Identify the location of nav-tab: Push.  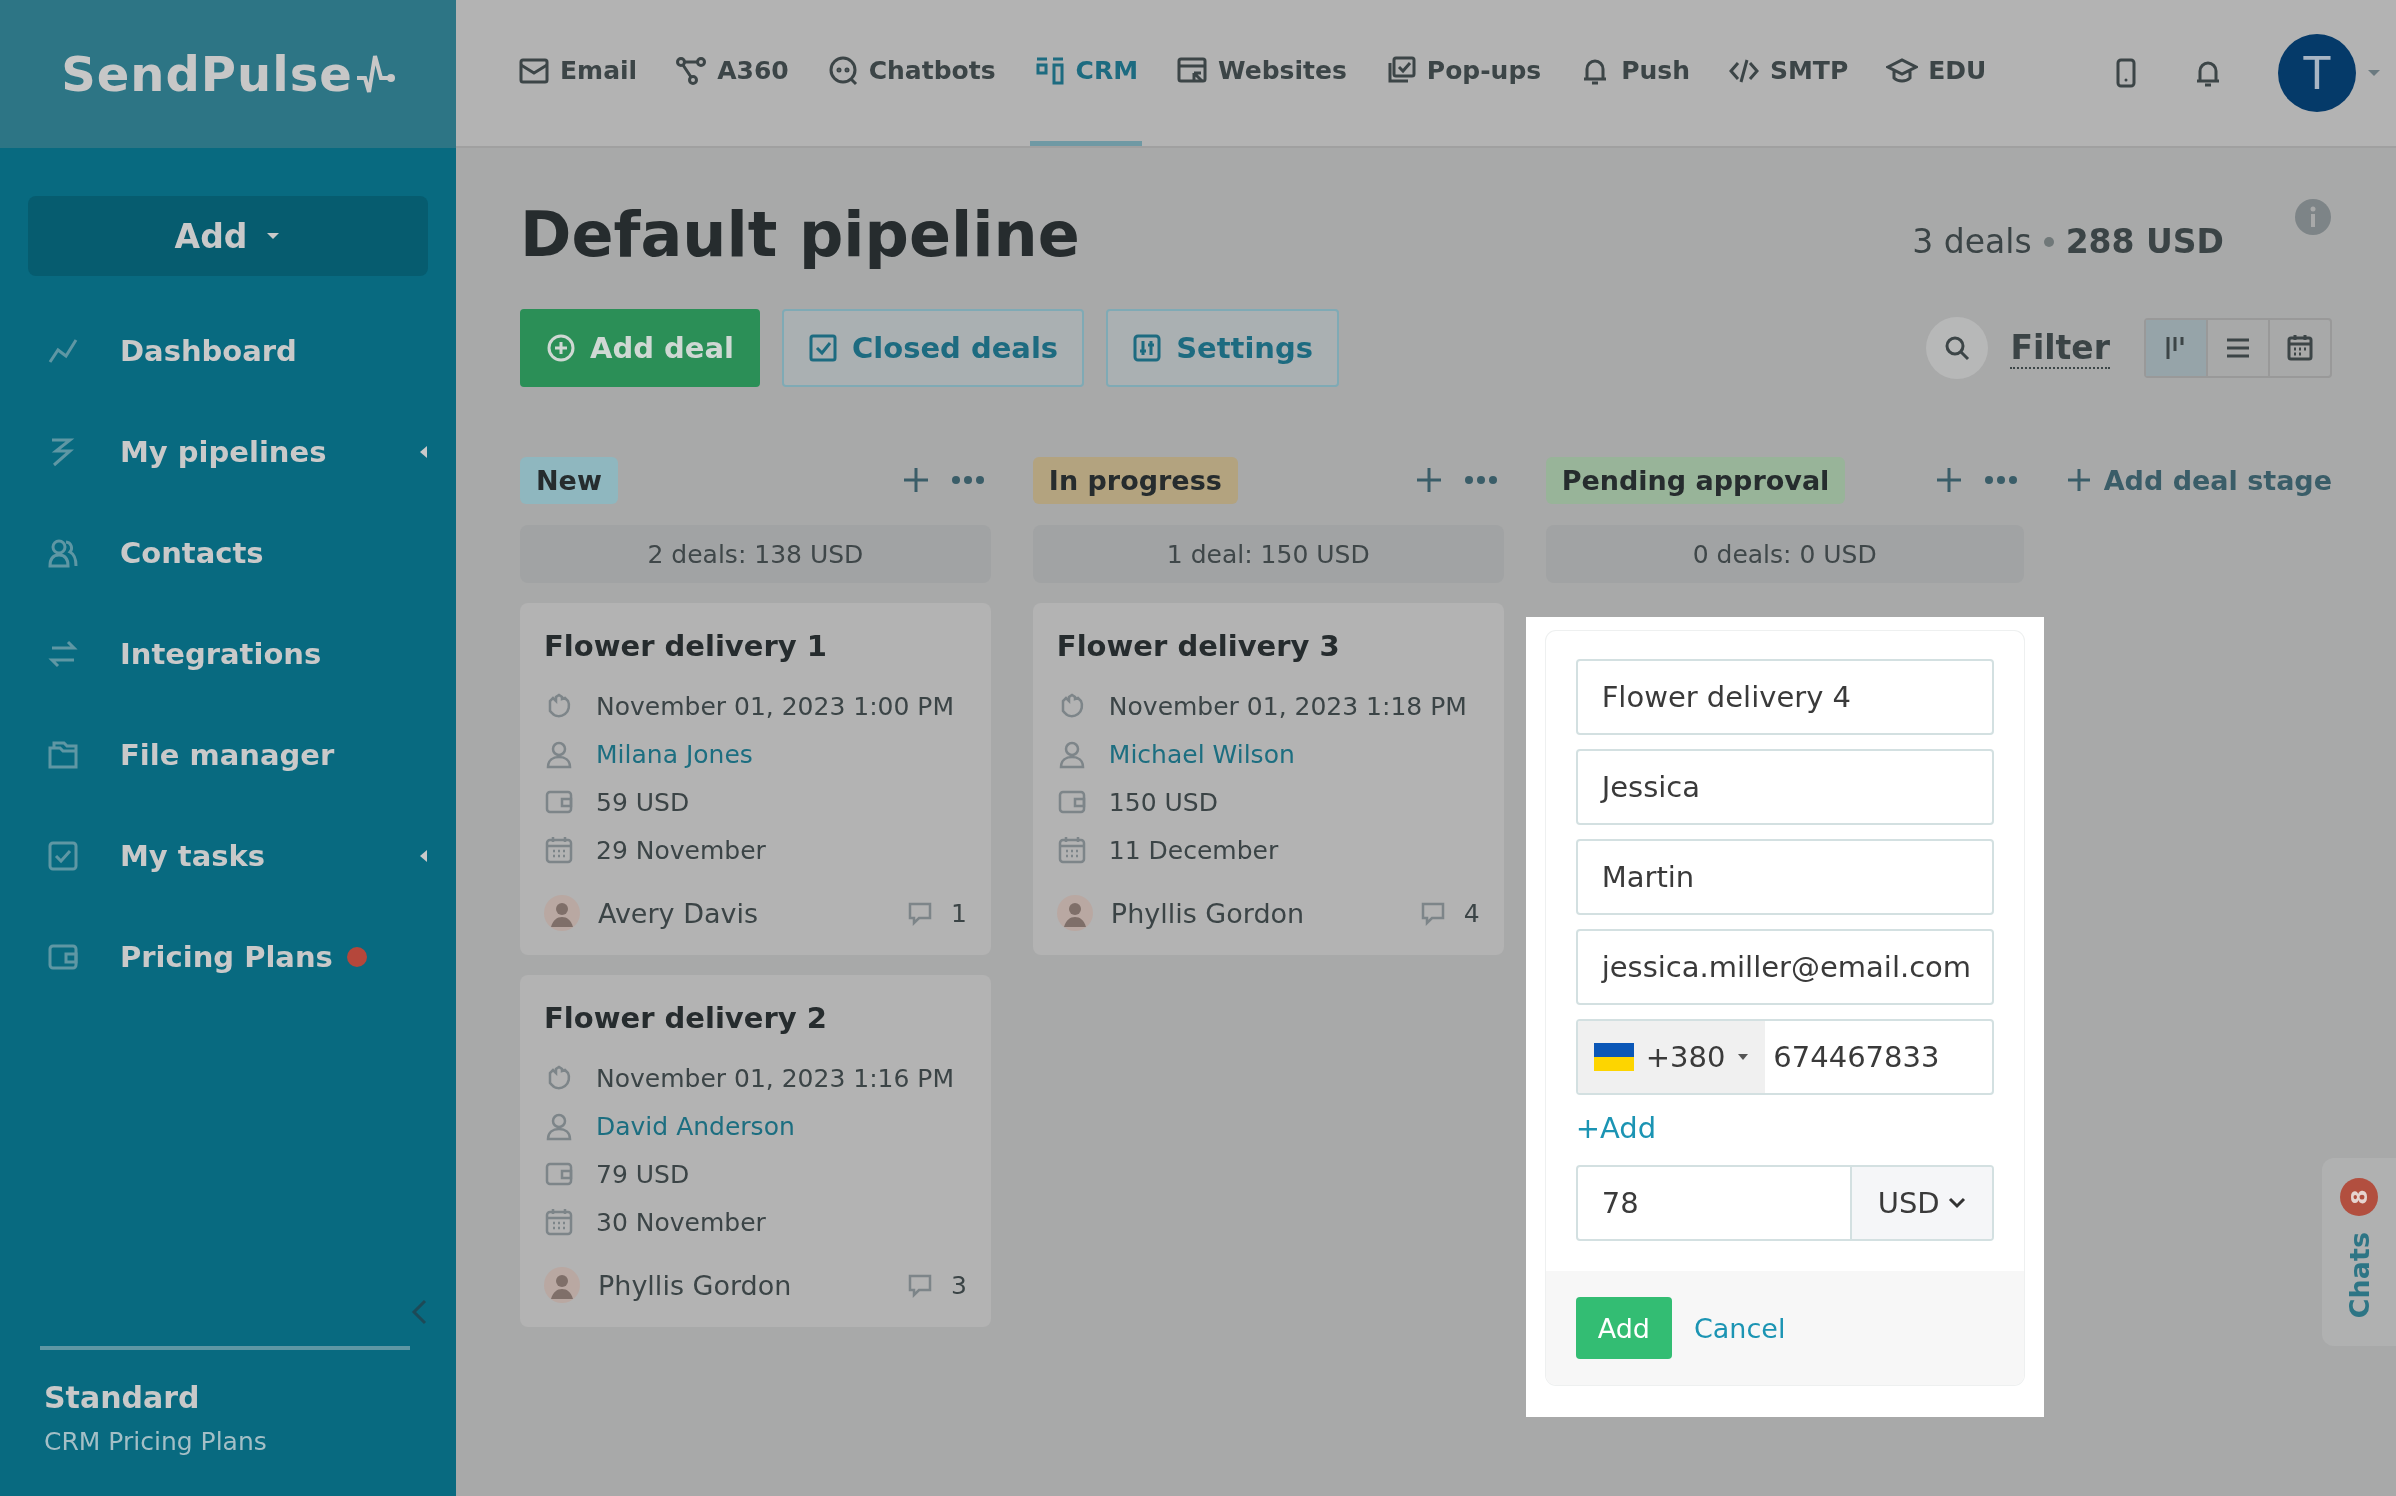
(1634, 73).